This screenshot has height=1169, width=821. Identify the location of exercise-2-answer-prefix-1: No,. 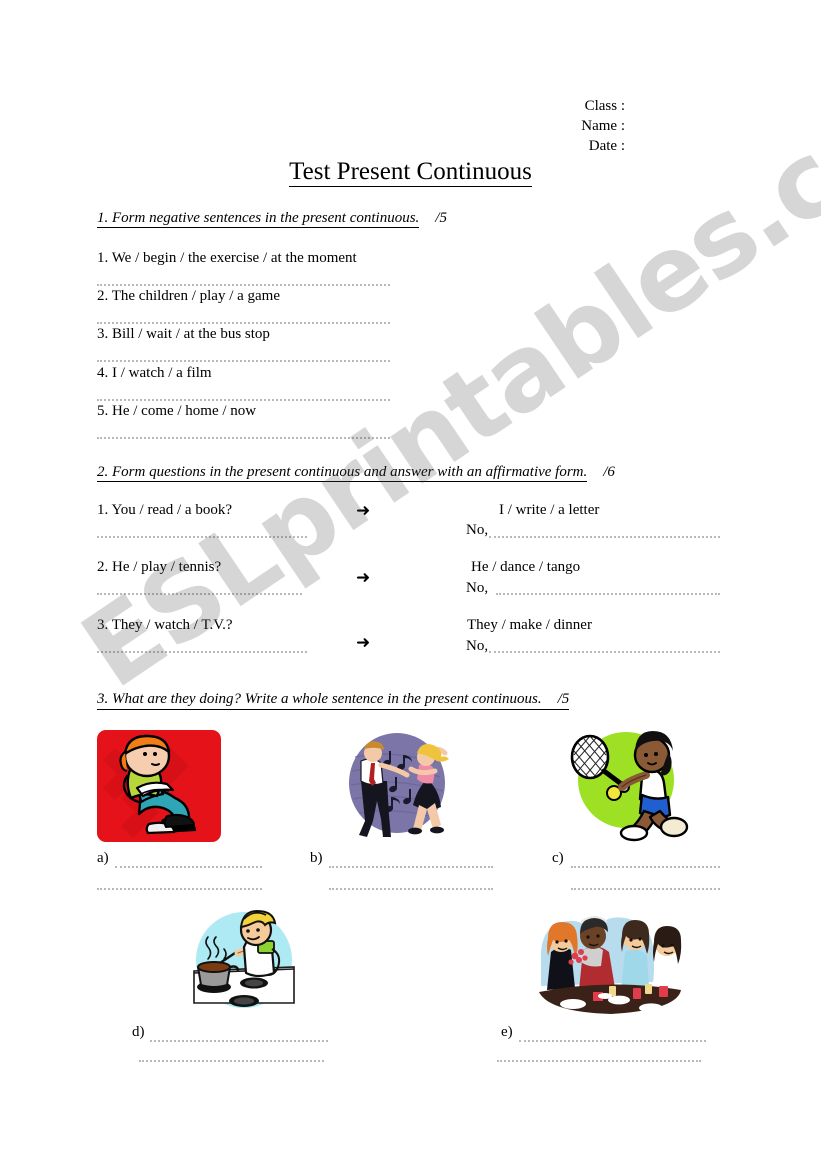
(477, 530).